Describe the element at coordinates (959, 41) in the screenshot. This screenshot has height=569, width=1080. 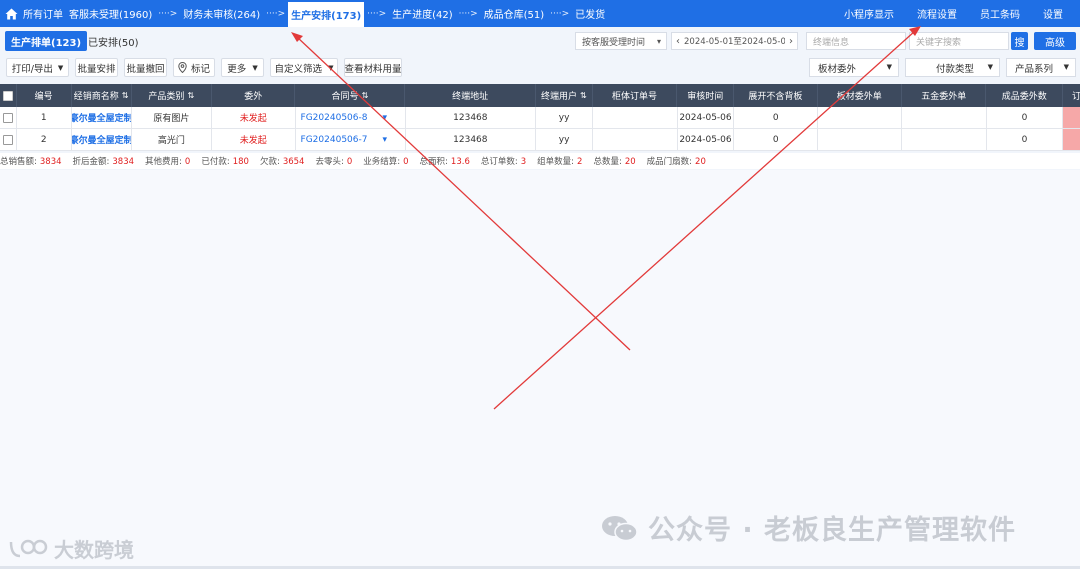
I see `keyword-search-input: 关键字搜索` at that location.